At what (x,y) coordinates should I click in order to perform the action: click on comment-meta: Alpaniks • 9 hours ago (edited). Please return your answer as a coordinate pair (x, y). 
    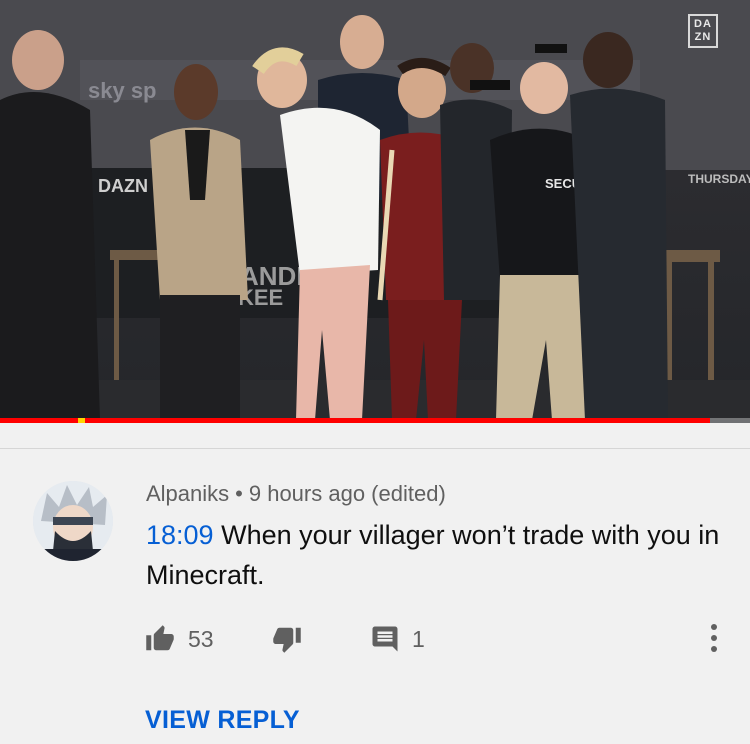
    Looking at the image, I should click on (296, 494).